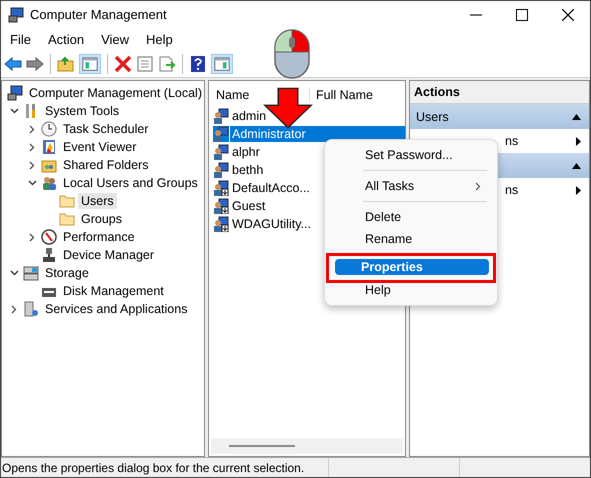  Describe the element at coordinates (307, 446) in the screenshot. I see `horizontal-scrollbar` at that location.